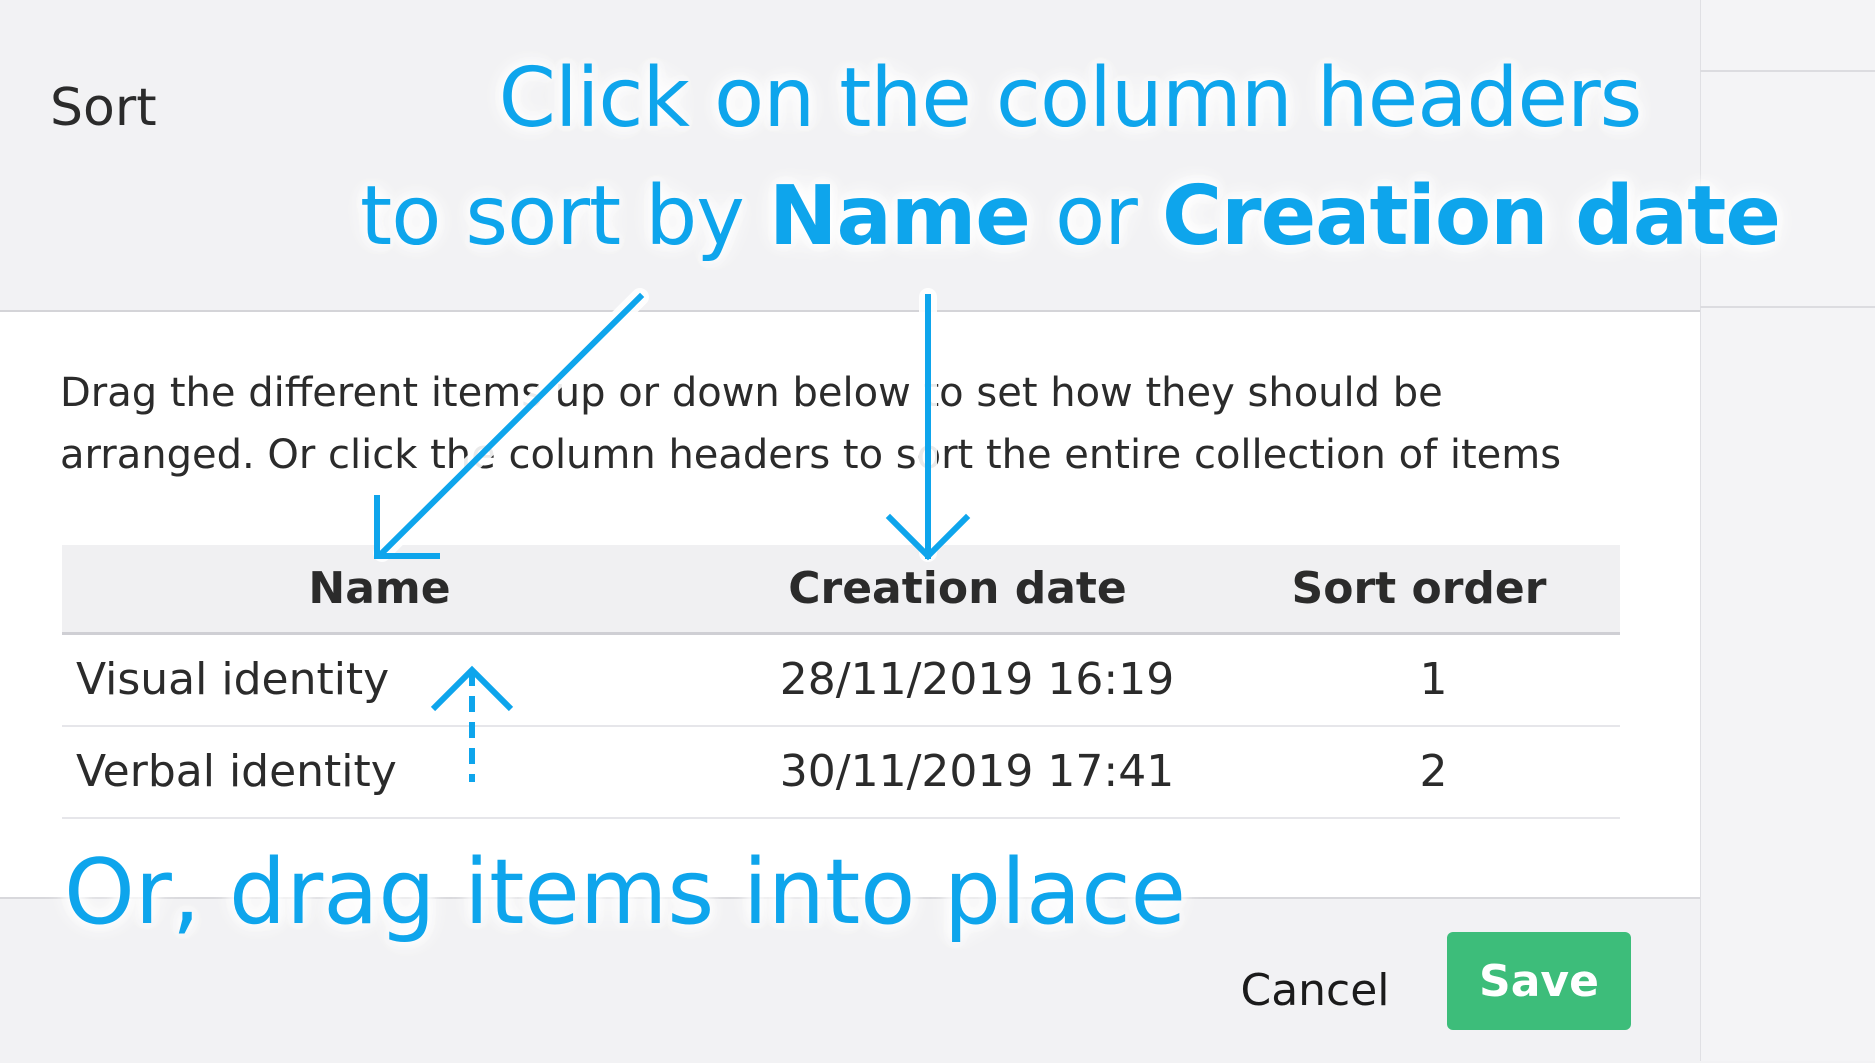  I want to click on row-creation-date: 28/11/2019 16:19, so click(957, 680).